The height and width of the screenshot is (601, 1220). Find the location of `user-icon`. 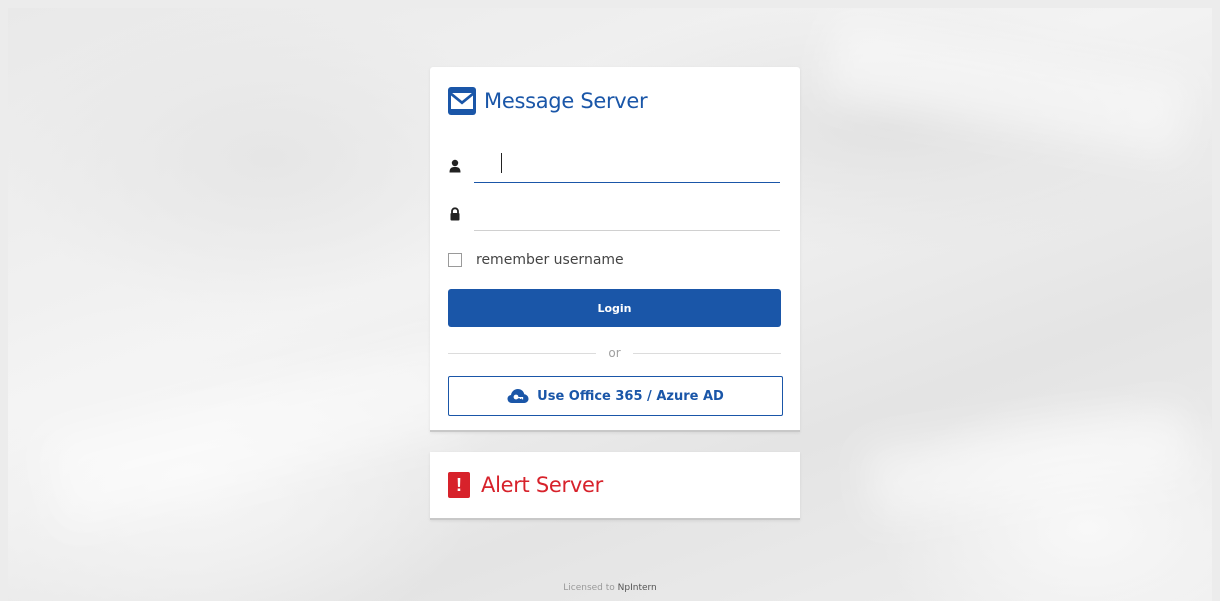

user-icon is located at coordinates (455, 166).